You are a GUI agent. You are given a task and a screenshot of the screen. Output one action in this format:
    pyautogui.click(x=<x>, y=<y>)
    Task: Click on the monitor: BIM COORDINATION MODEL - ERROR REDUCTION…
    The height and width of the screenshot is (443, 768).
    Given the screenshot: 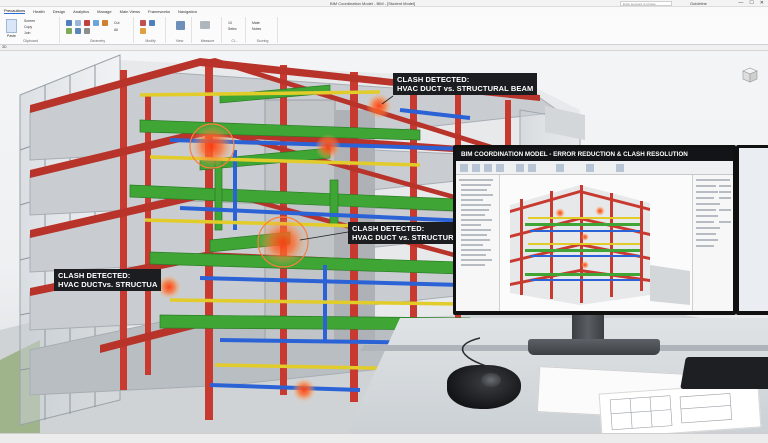 What is the action you would take?
    pyautogui.click(x=594, y=230)
    